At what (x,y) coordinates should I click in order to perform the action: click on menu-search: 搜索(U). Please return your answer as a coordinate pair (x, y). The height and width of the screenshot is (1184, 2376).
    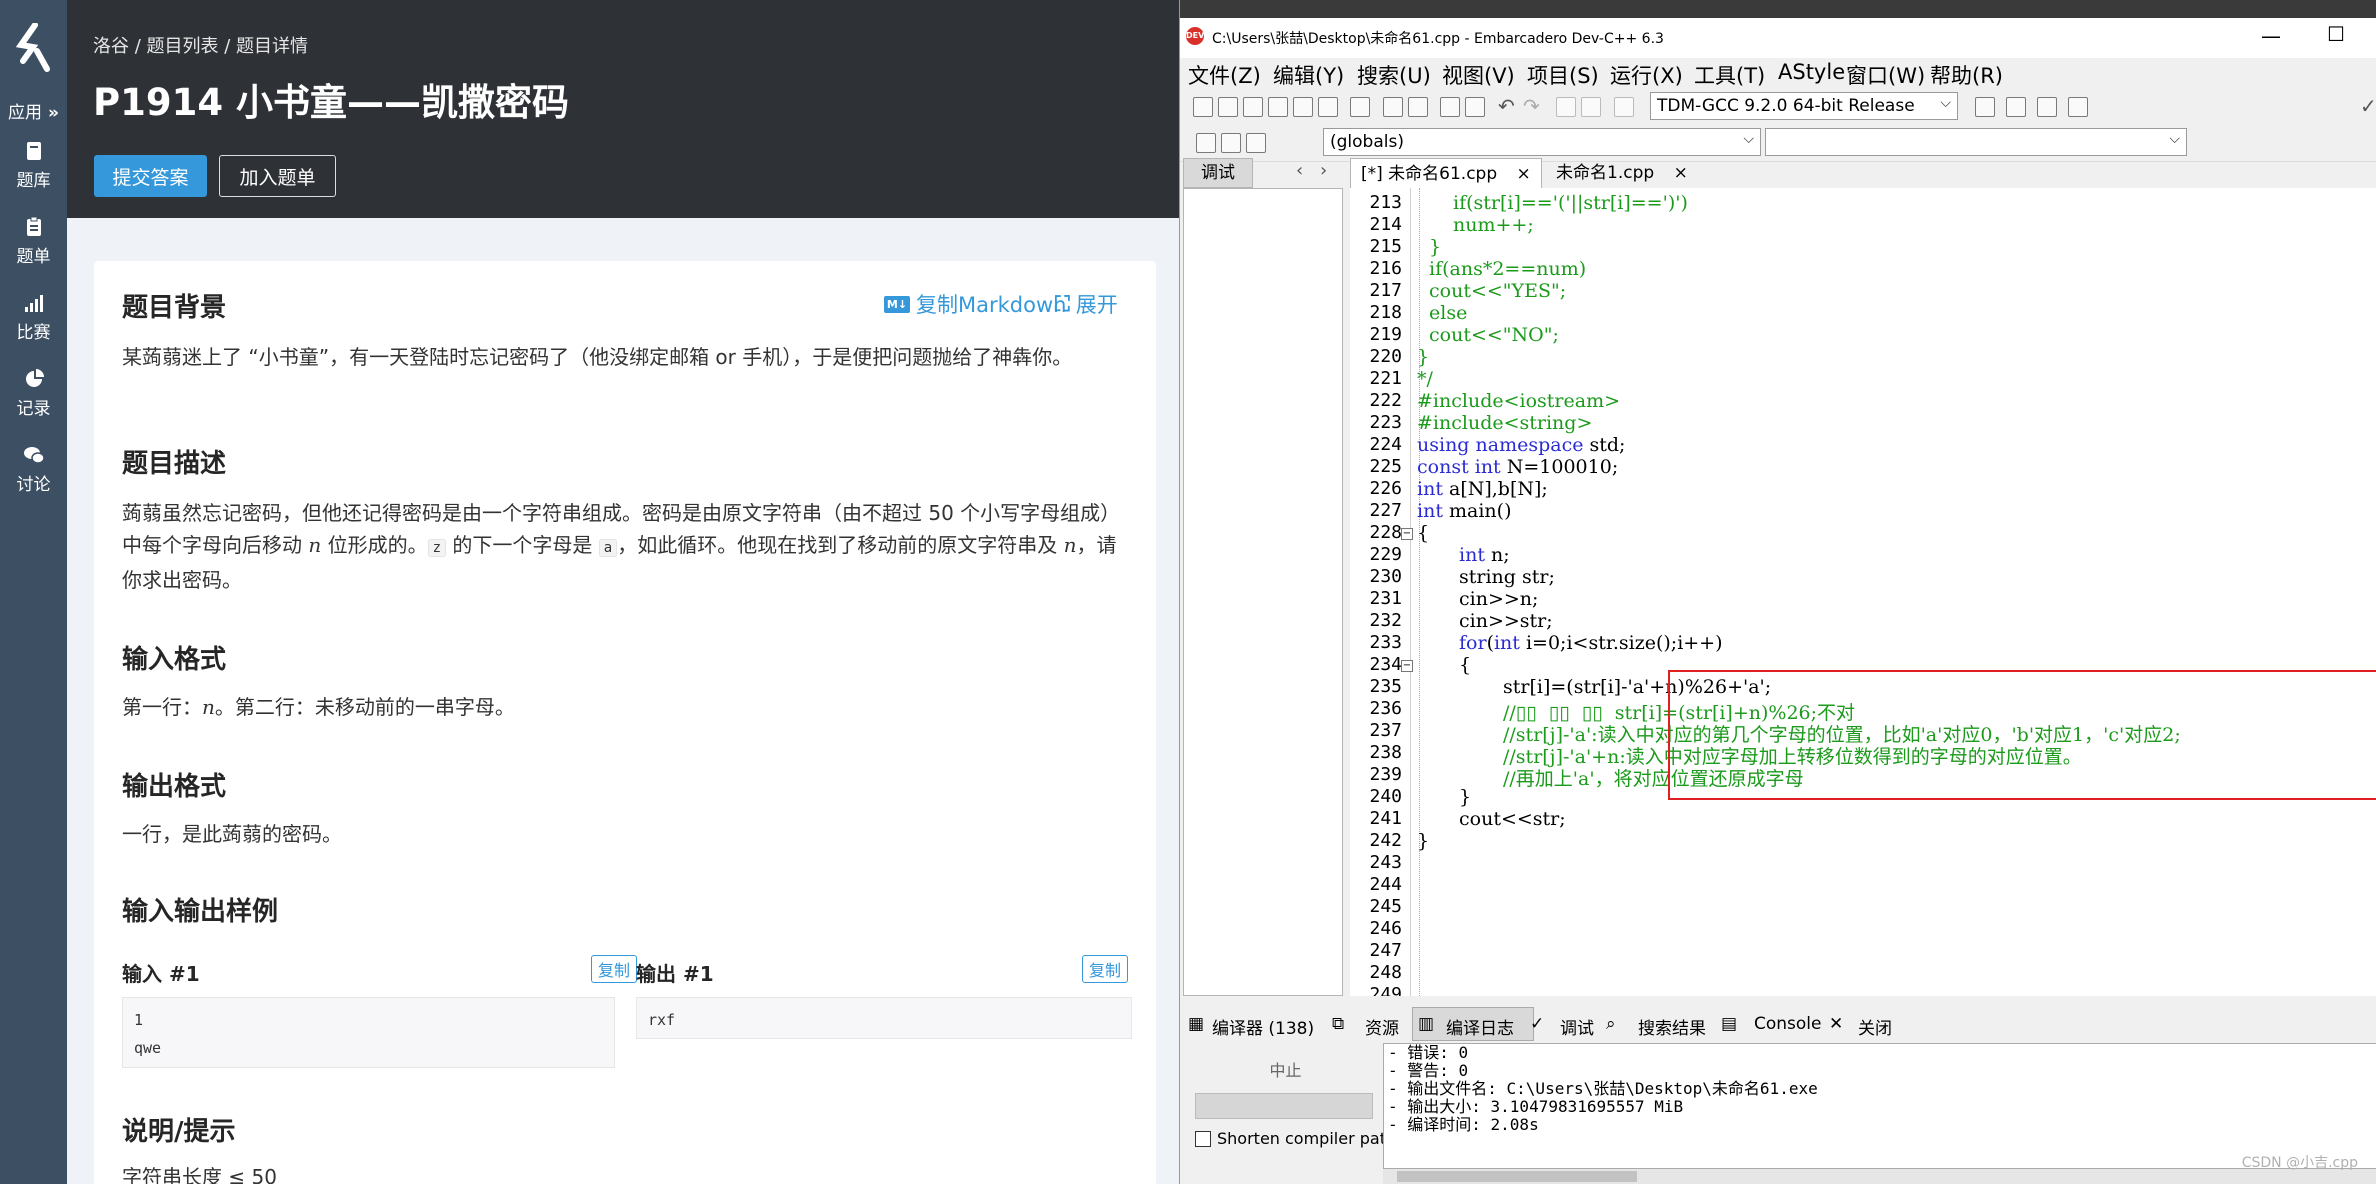
    Looking at the image, I should click on (1394, 75).